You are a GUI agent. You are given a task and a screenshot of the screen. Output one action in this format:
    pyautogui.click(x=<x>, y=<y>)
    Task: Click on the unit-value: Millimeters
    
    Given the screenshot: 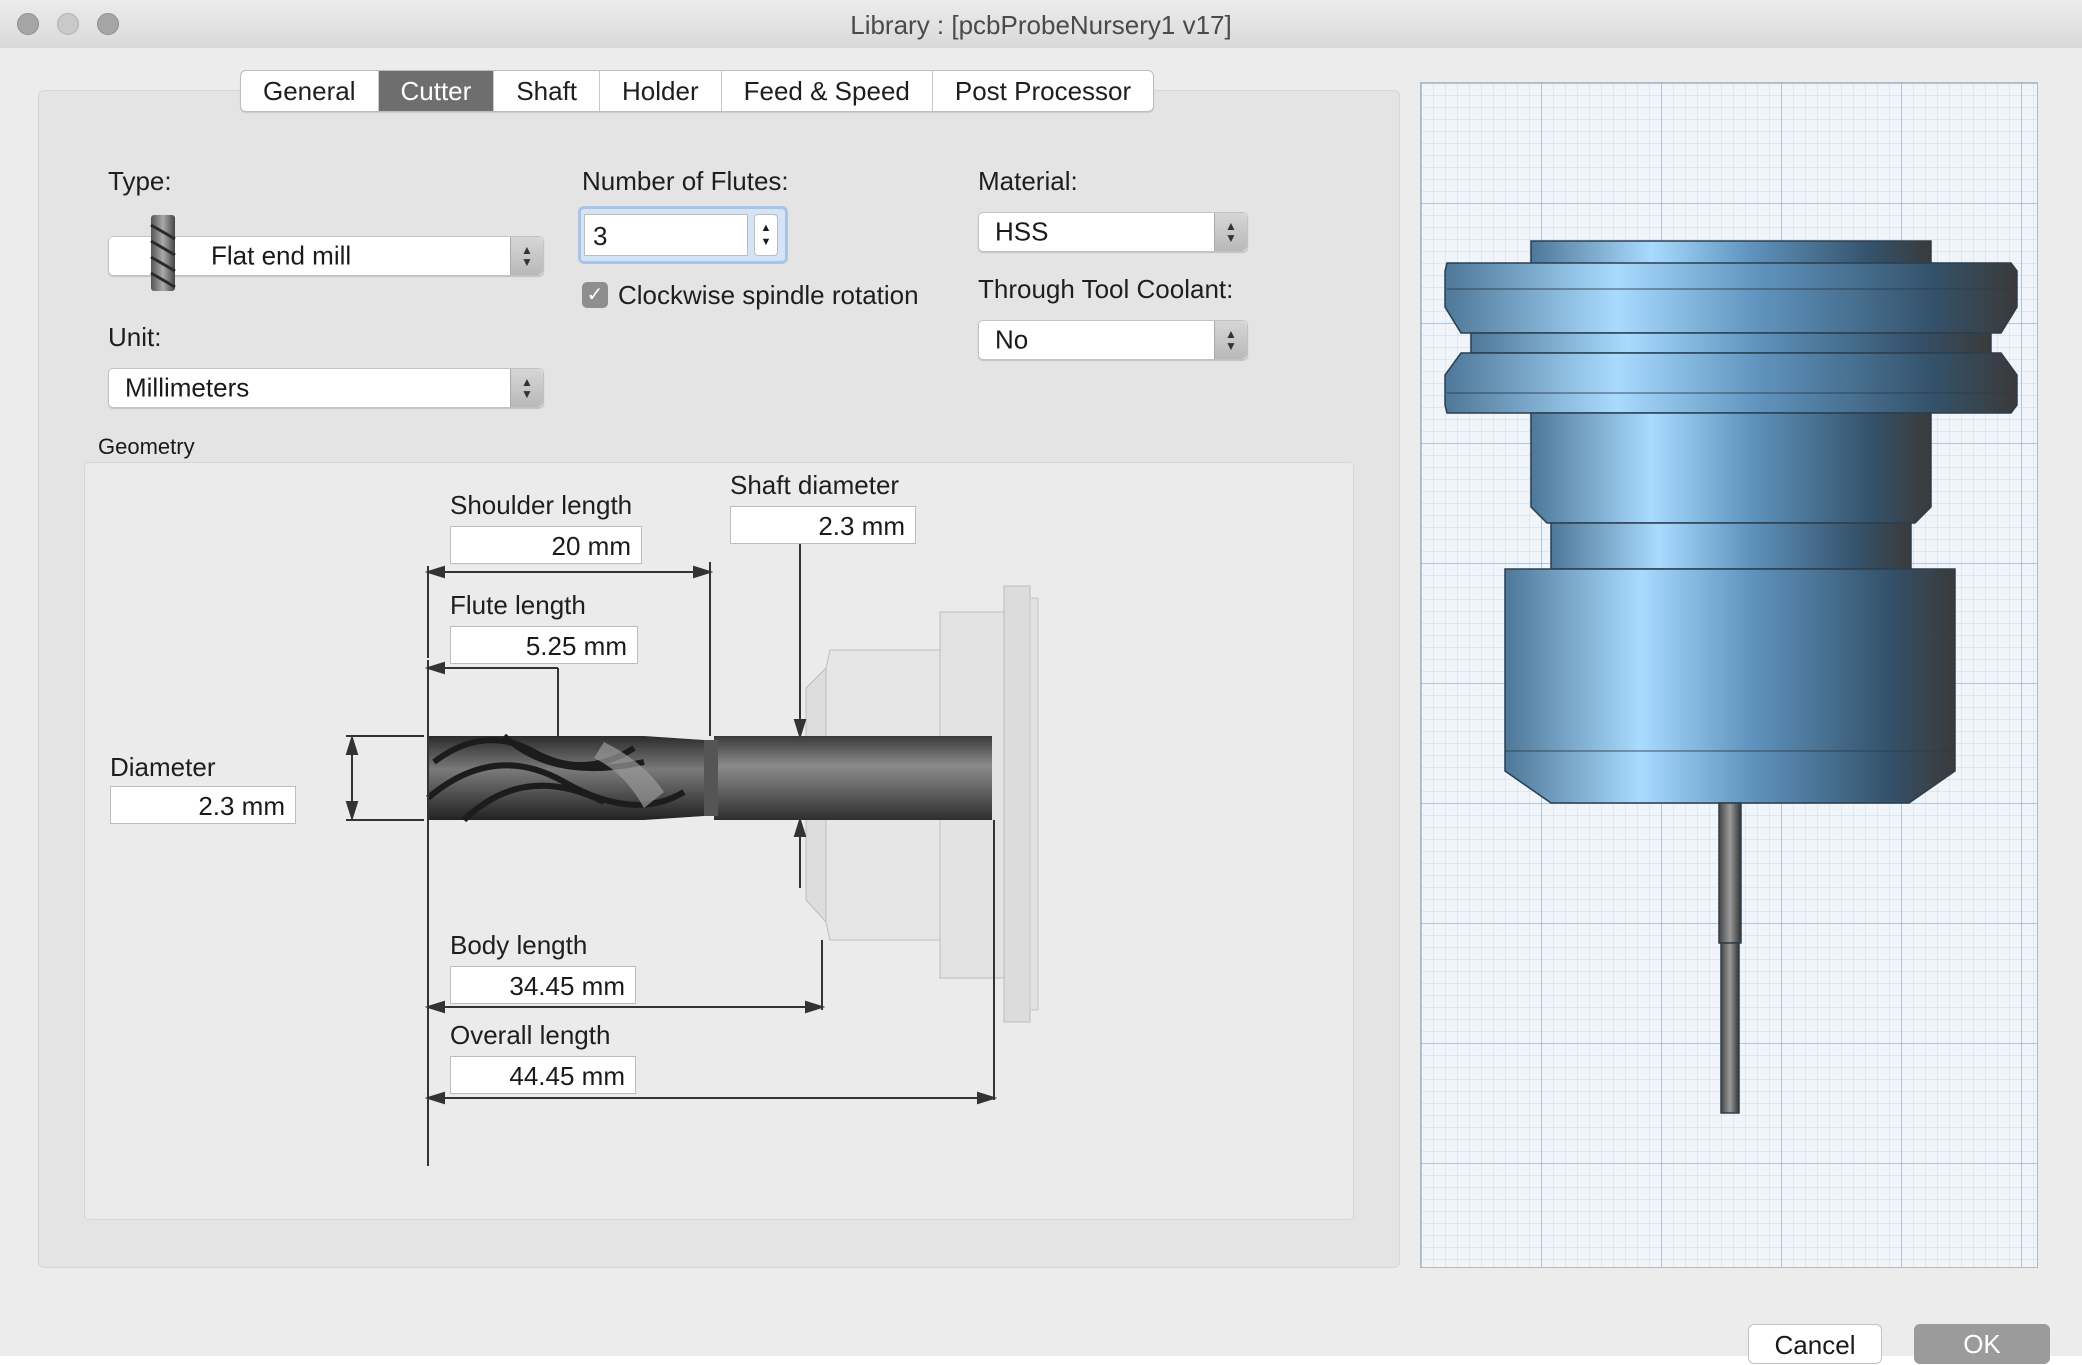 What is the action you would take?
    pyautogui.click(x=187, y=387)
    